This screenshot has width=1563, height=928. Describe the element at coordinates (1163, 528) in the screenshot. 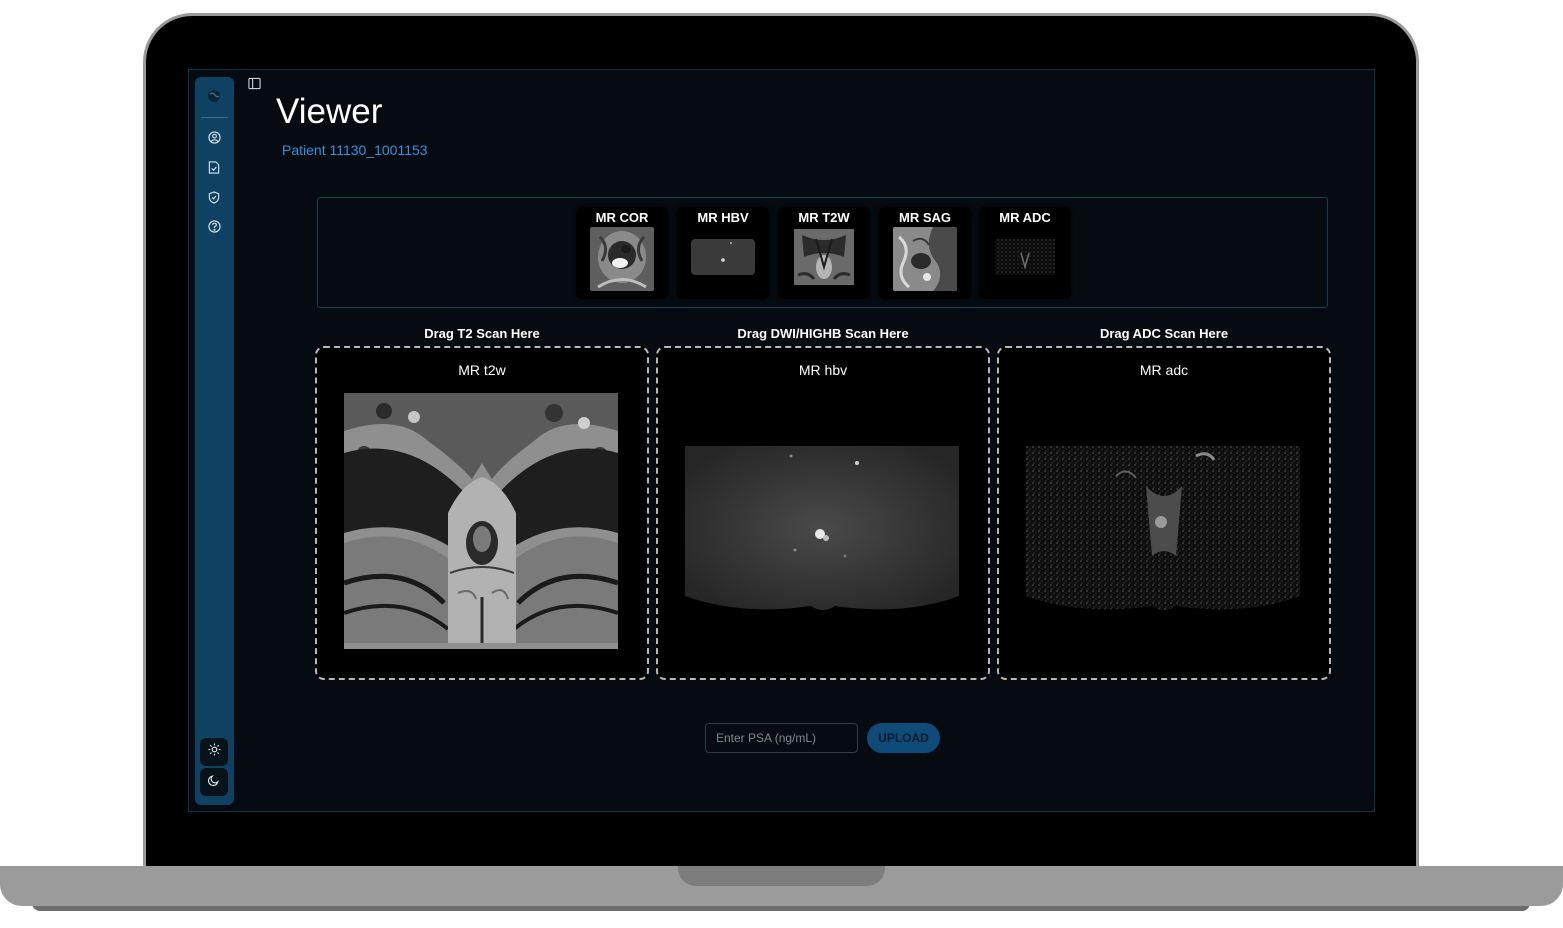

I see `adc-scan-image` at that location.